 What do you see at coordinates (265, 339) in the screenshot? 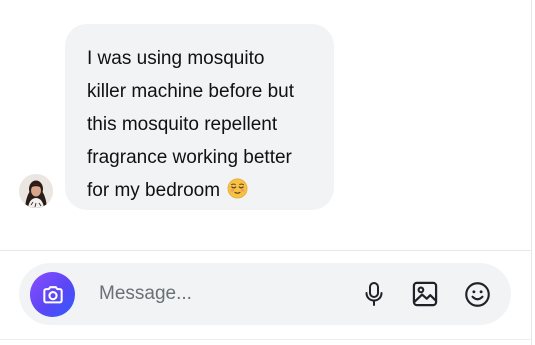
I see `panel-bottom-border` at bounding box center [265, 339].